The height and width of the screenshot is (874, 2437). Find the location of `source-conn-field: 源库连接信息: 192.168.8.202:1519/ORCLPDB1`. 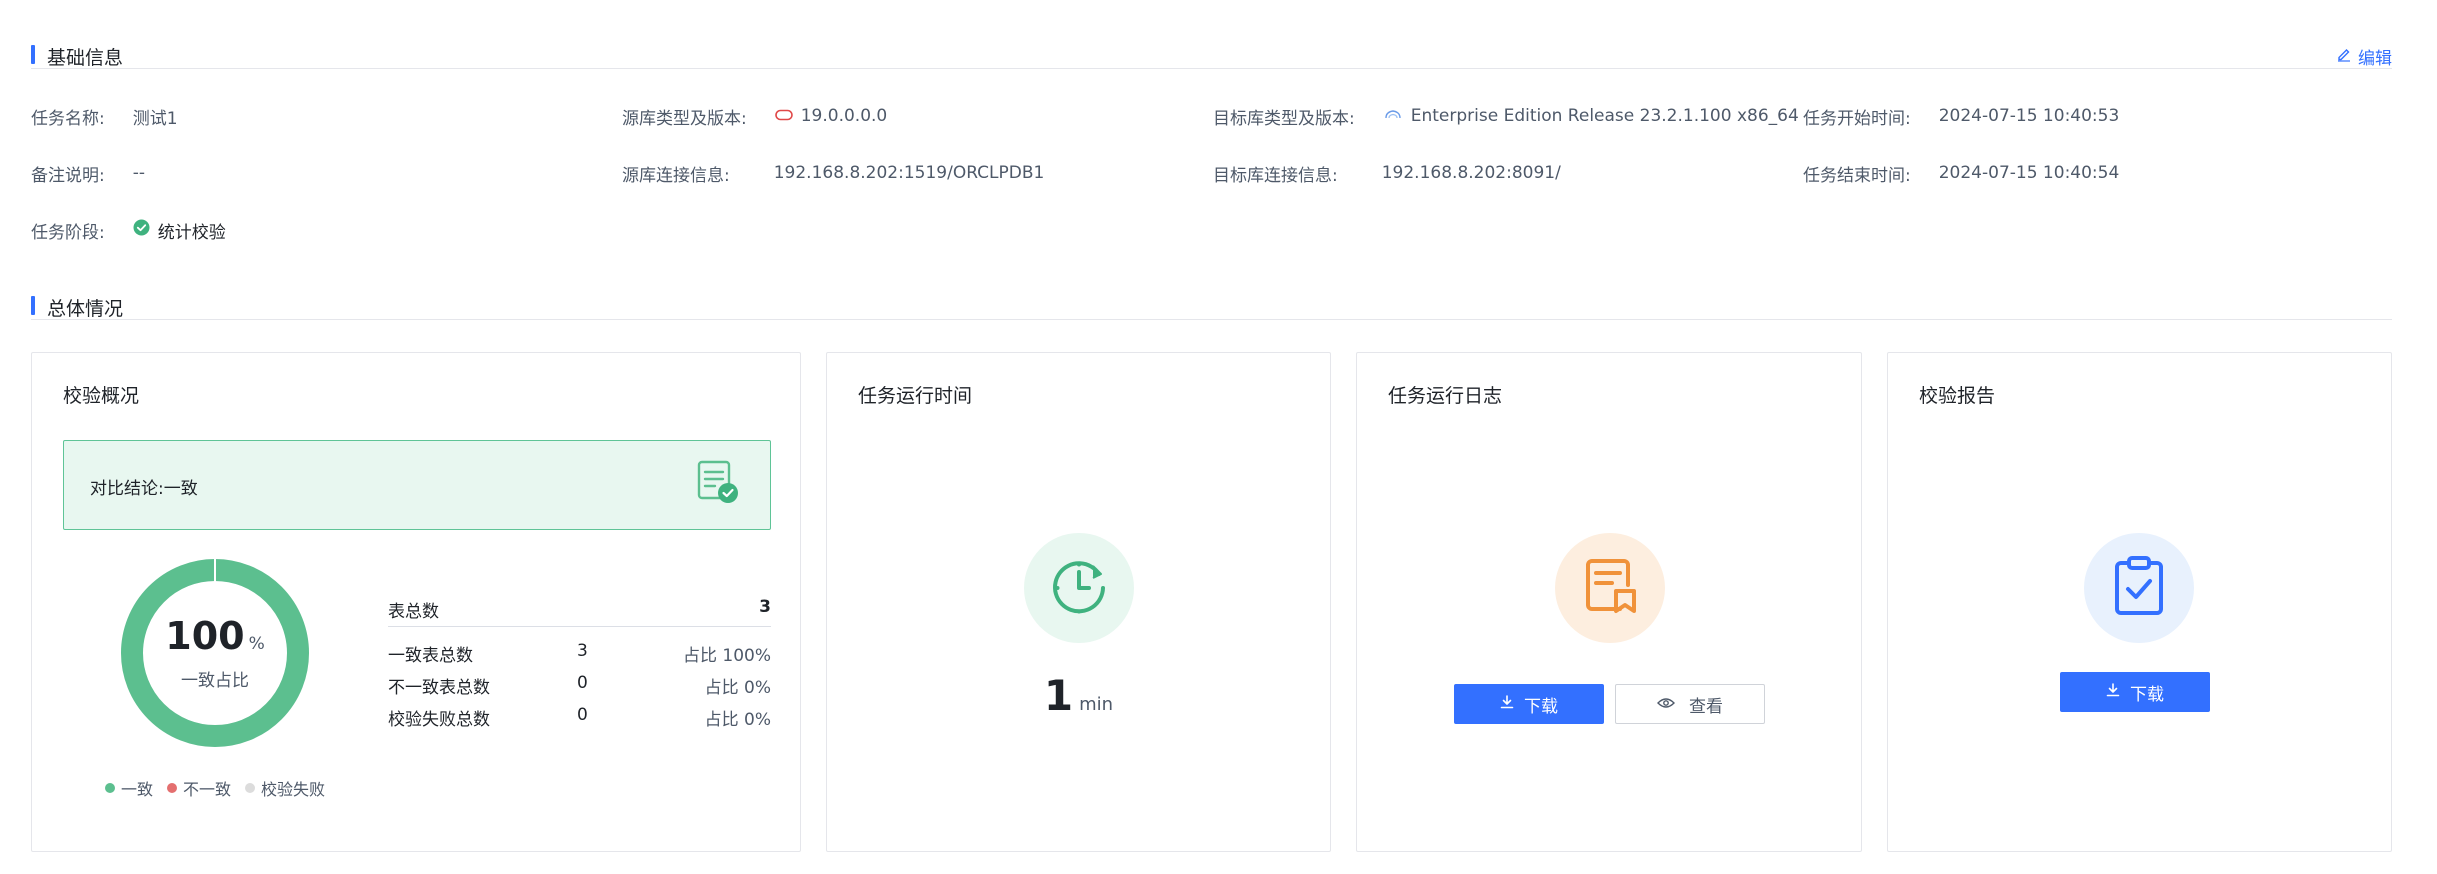

source-conn-field: 源库连接信息: 192.168.8.202:1519/ORCLPDB1 is located at coordinates (833, 173).